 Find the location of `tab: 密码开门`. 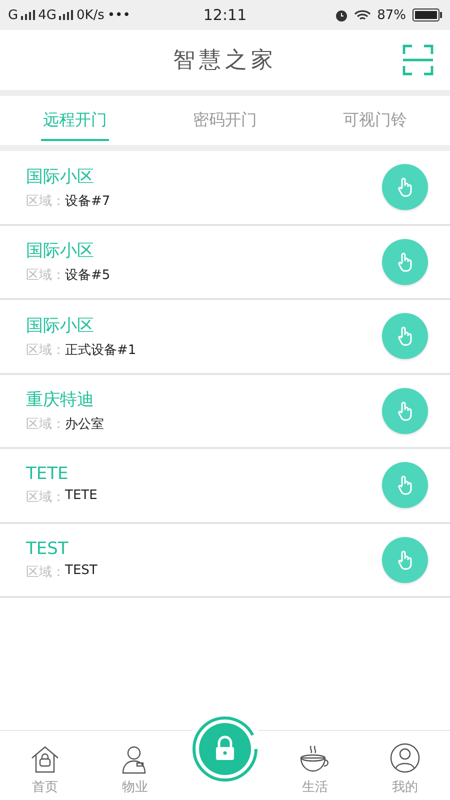

tab: 密码开门 is located at coordinates (225, 120).